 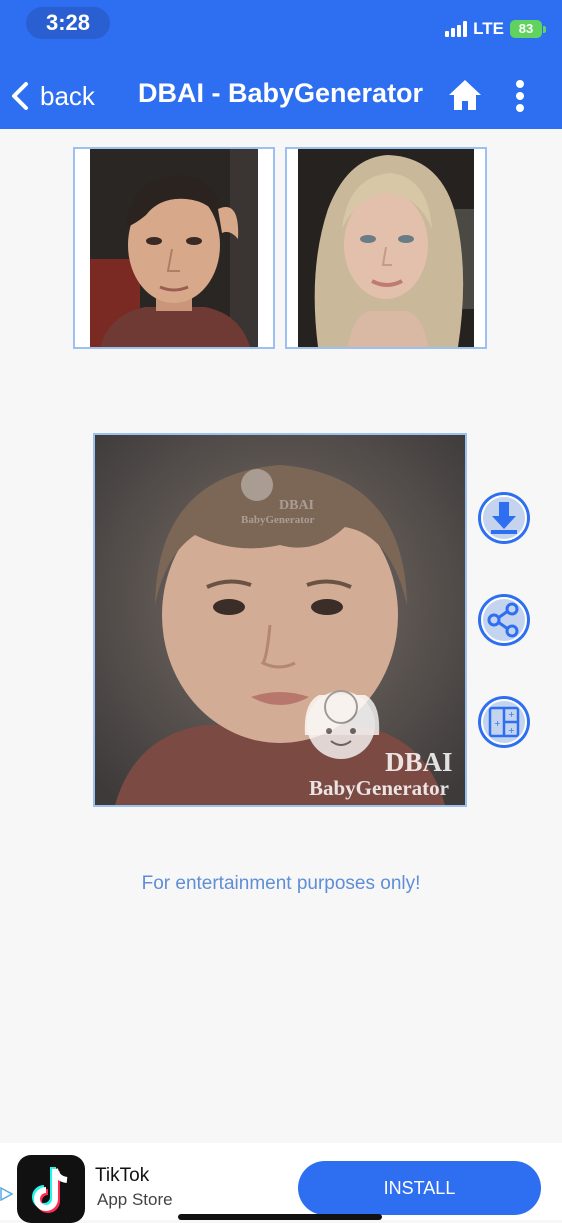 I want to click on status-indicators: LTE 83, so click(x=495, y=29).